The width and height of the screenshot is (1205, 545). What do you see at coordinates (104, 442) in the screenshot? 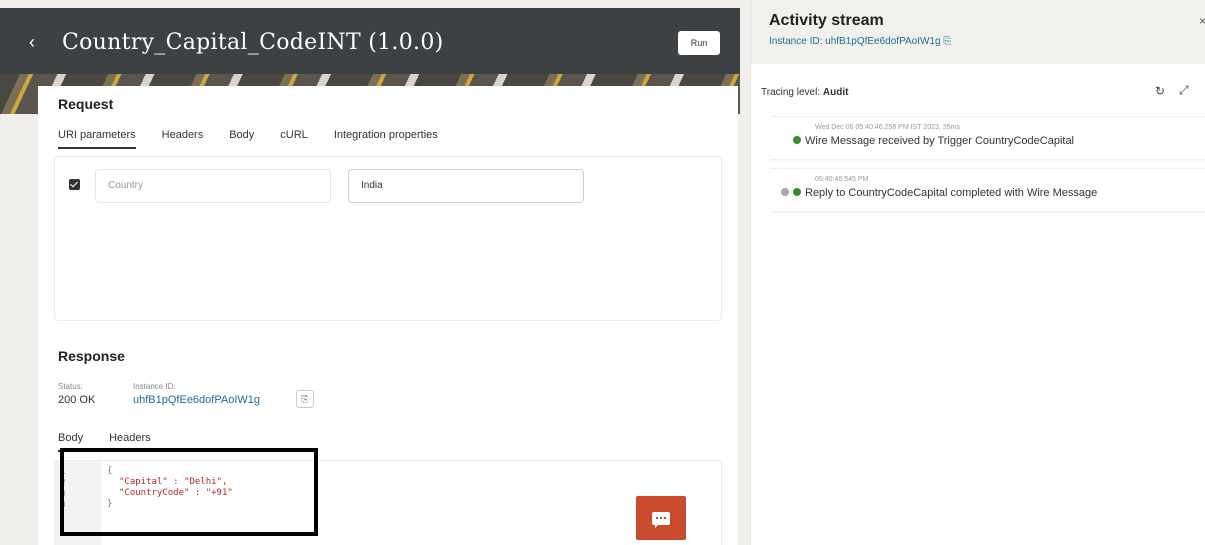
I see `response-tabs: Body Headers` at bounding box center [104, 442].